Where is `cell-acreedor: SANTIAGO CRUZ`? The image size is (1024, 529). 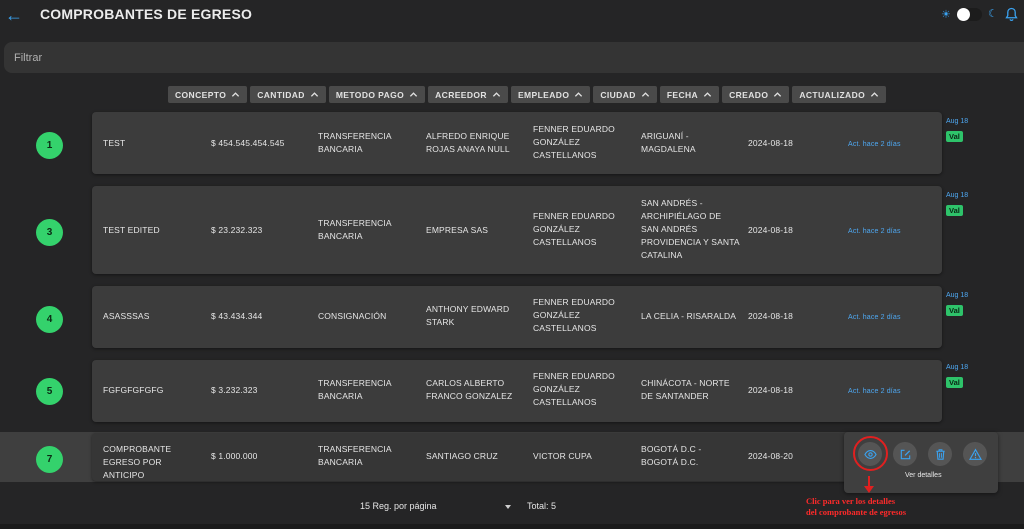 cell-acreedor: SANTIAGO CRUZ is located at coordinates (462, 456).